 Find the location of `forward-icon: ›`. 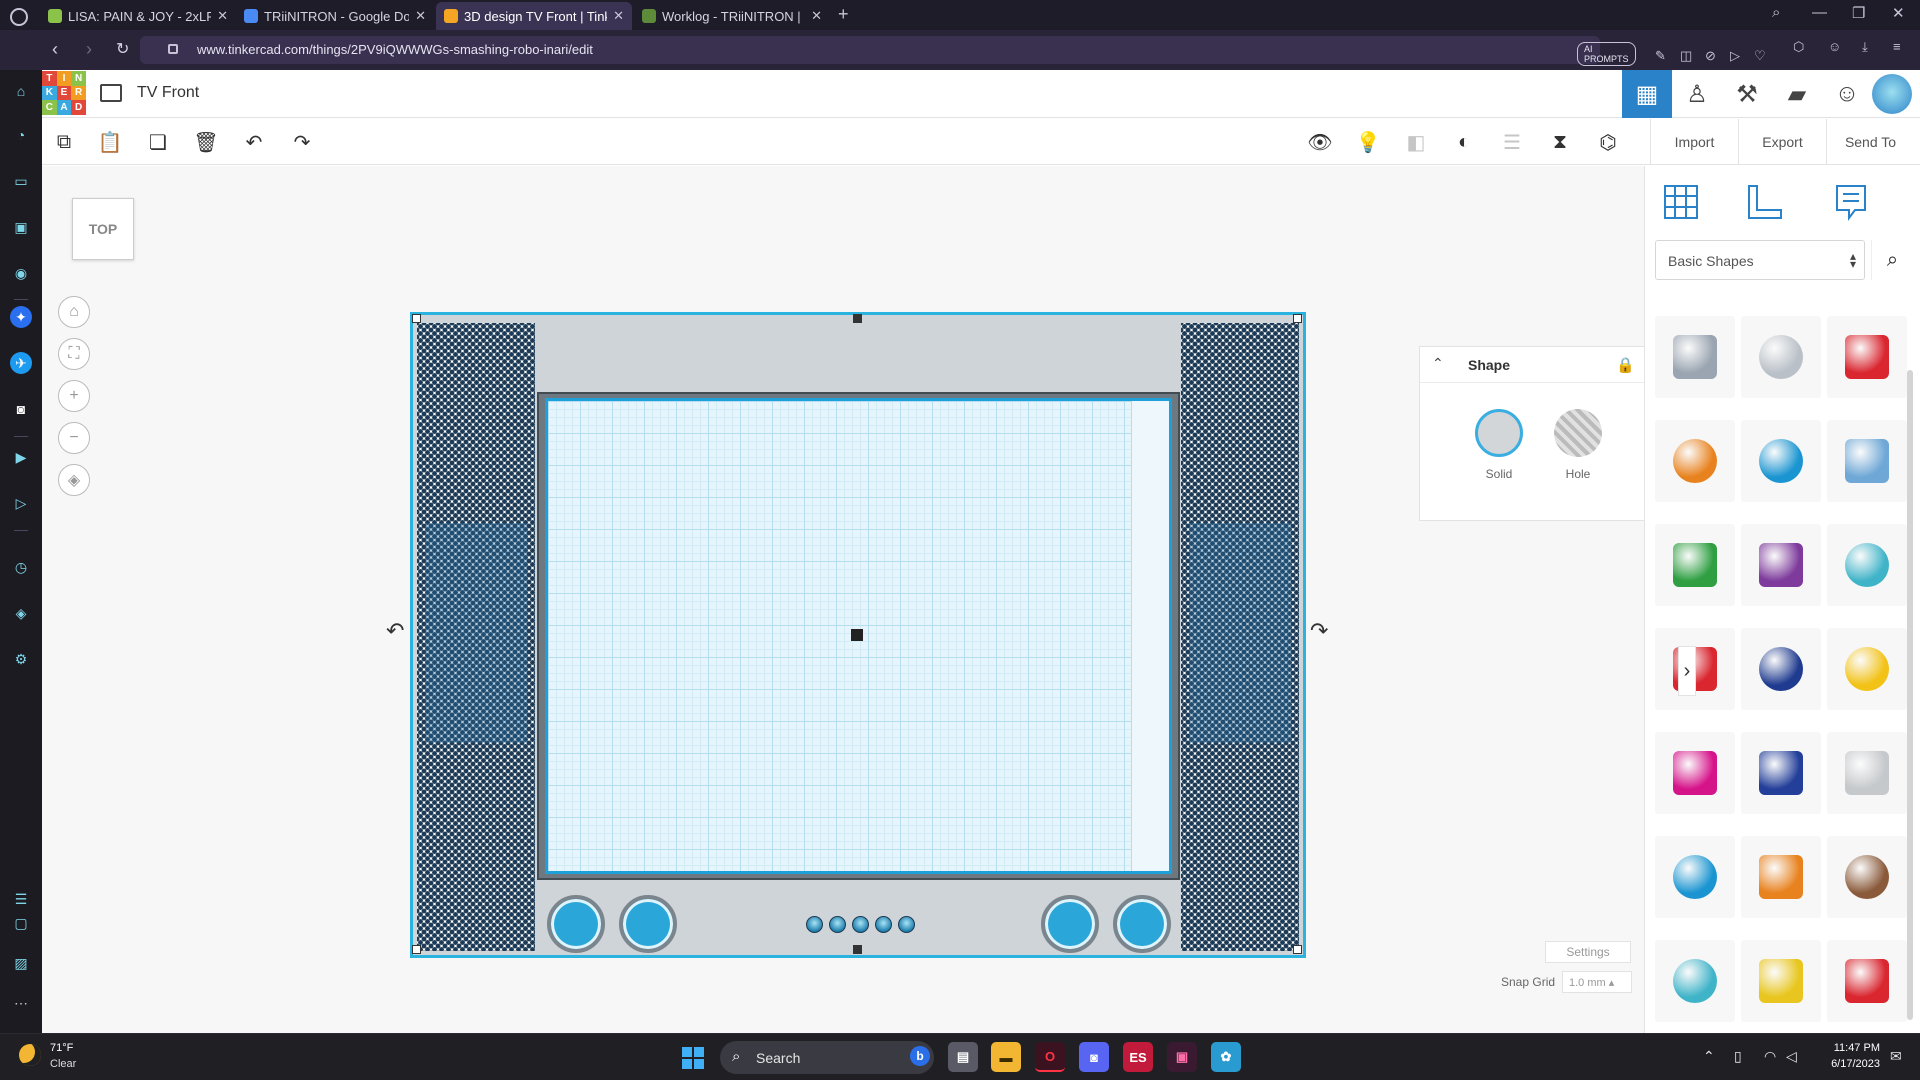

forward-icon: › is located at coordinates (89, 49).